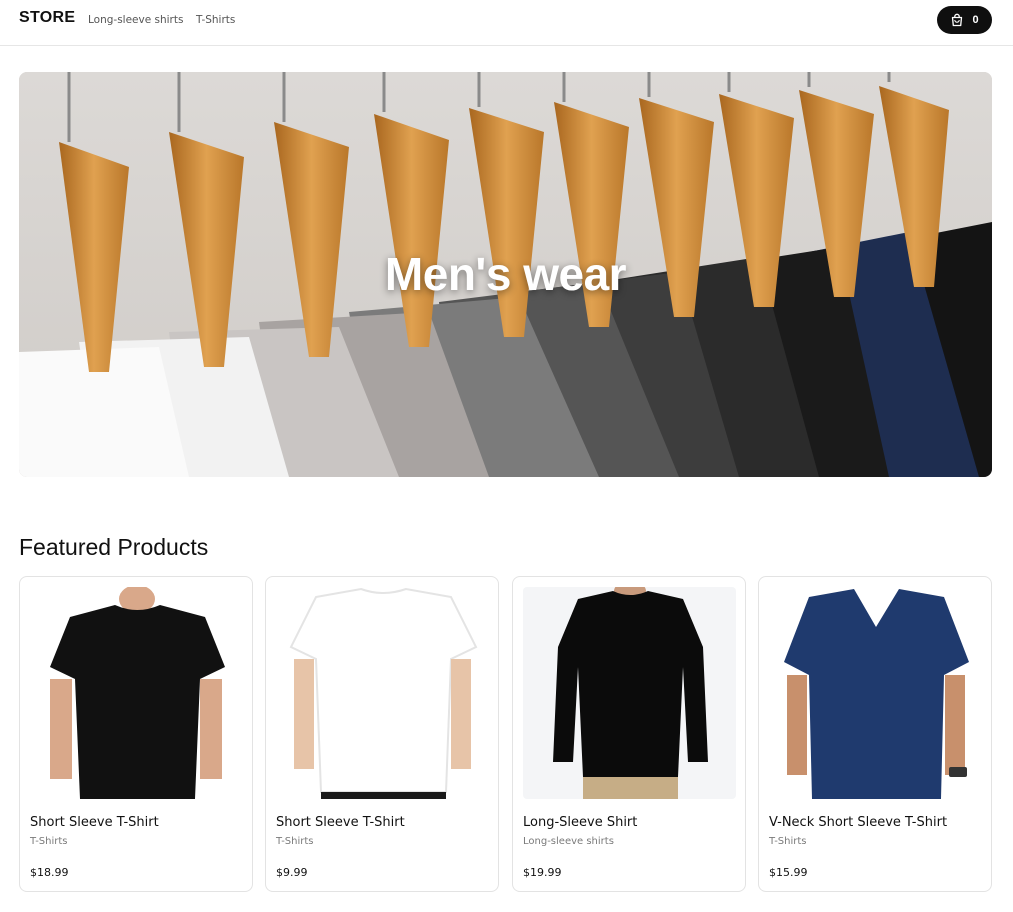 This screenshot has height=912, width=1013. I want to click on product-name: Long-Sleeve Shirt, so click(580, 822).